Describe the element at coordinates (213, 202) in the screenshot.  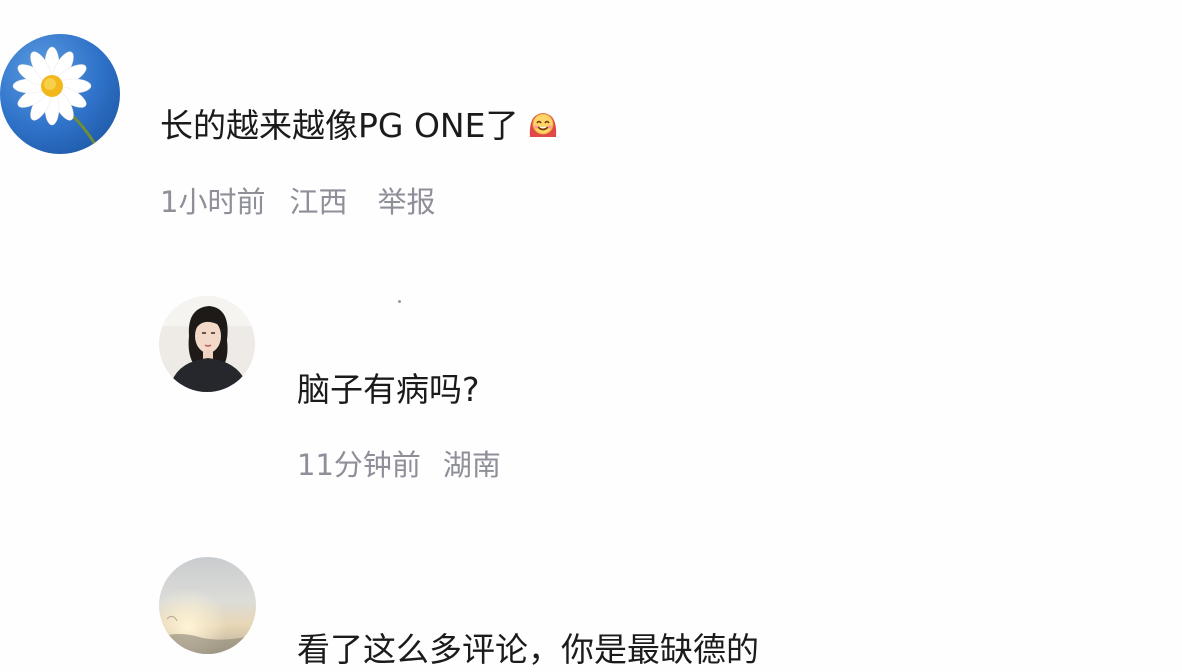
I see `comment-time: 1小时前` at that location.